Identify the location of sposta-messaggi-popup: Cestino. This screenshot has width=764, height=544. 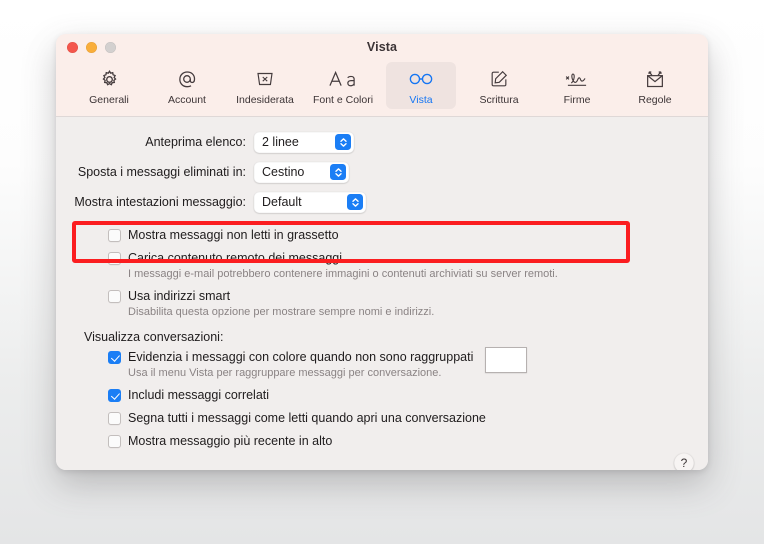
(301, 172).